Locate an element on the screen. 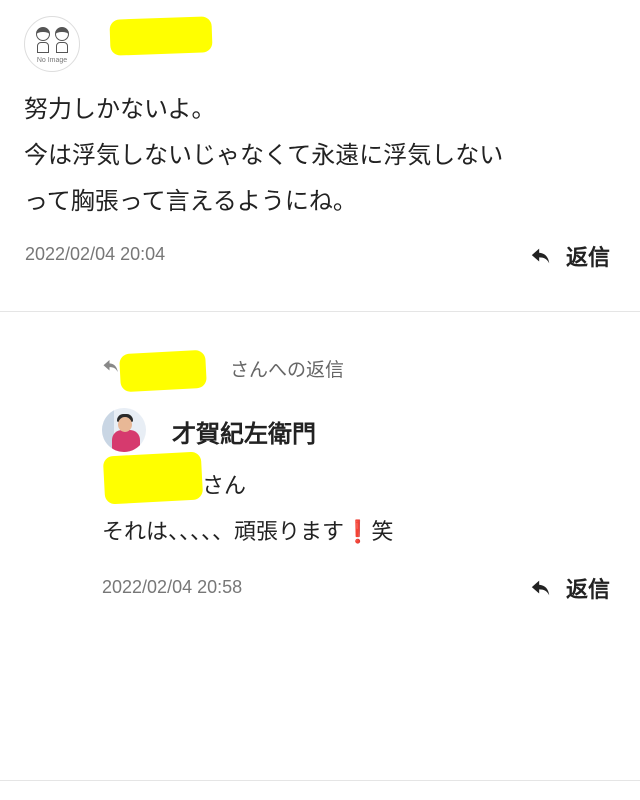 The image size is (640, 800). reply-author-name: 才賀紀左衛門 is located at coordinates (244, 431).